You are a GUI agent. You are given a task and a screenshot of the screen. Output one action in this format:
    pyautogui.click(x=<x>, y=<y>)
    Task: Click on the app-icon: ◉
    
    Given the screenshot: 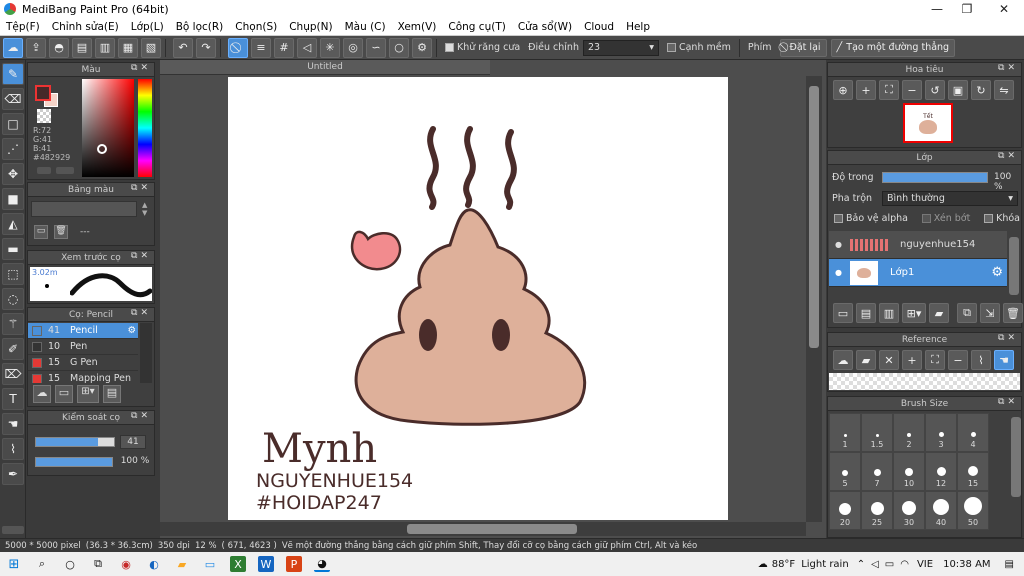 What is the action you would take?
    pyautogui.click(x=126, y=564)
    